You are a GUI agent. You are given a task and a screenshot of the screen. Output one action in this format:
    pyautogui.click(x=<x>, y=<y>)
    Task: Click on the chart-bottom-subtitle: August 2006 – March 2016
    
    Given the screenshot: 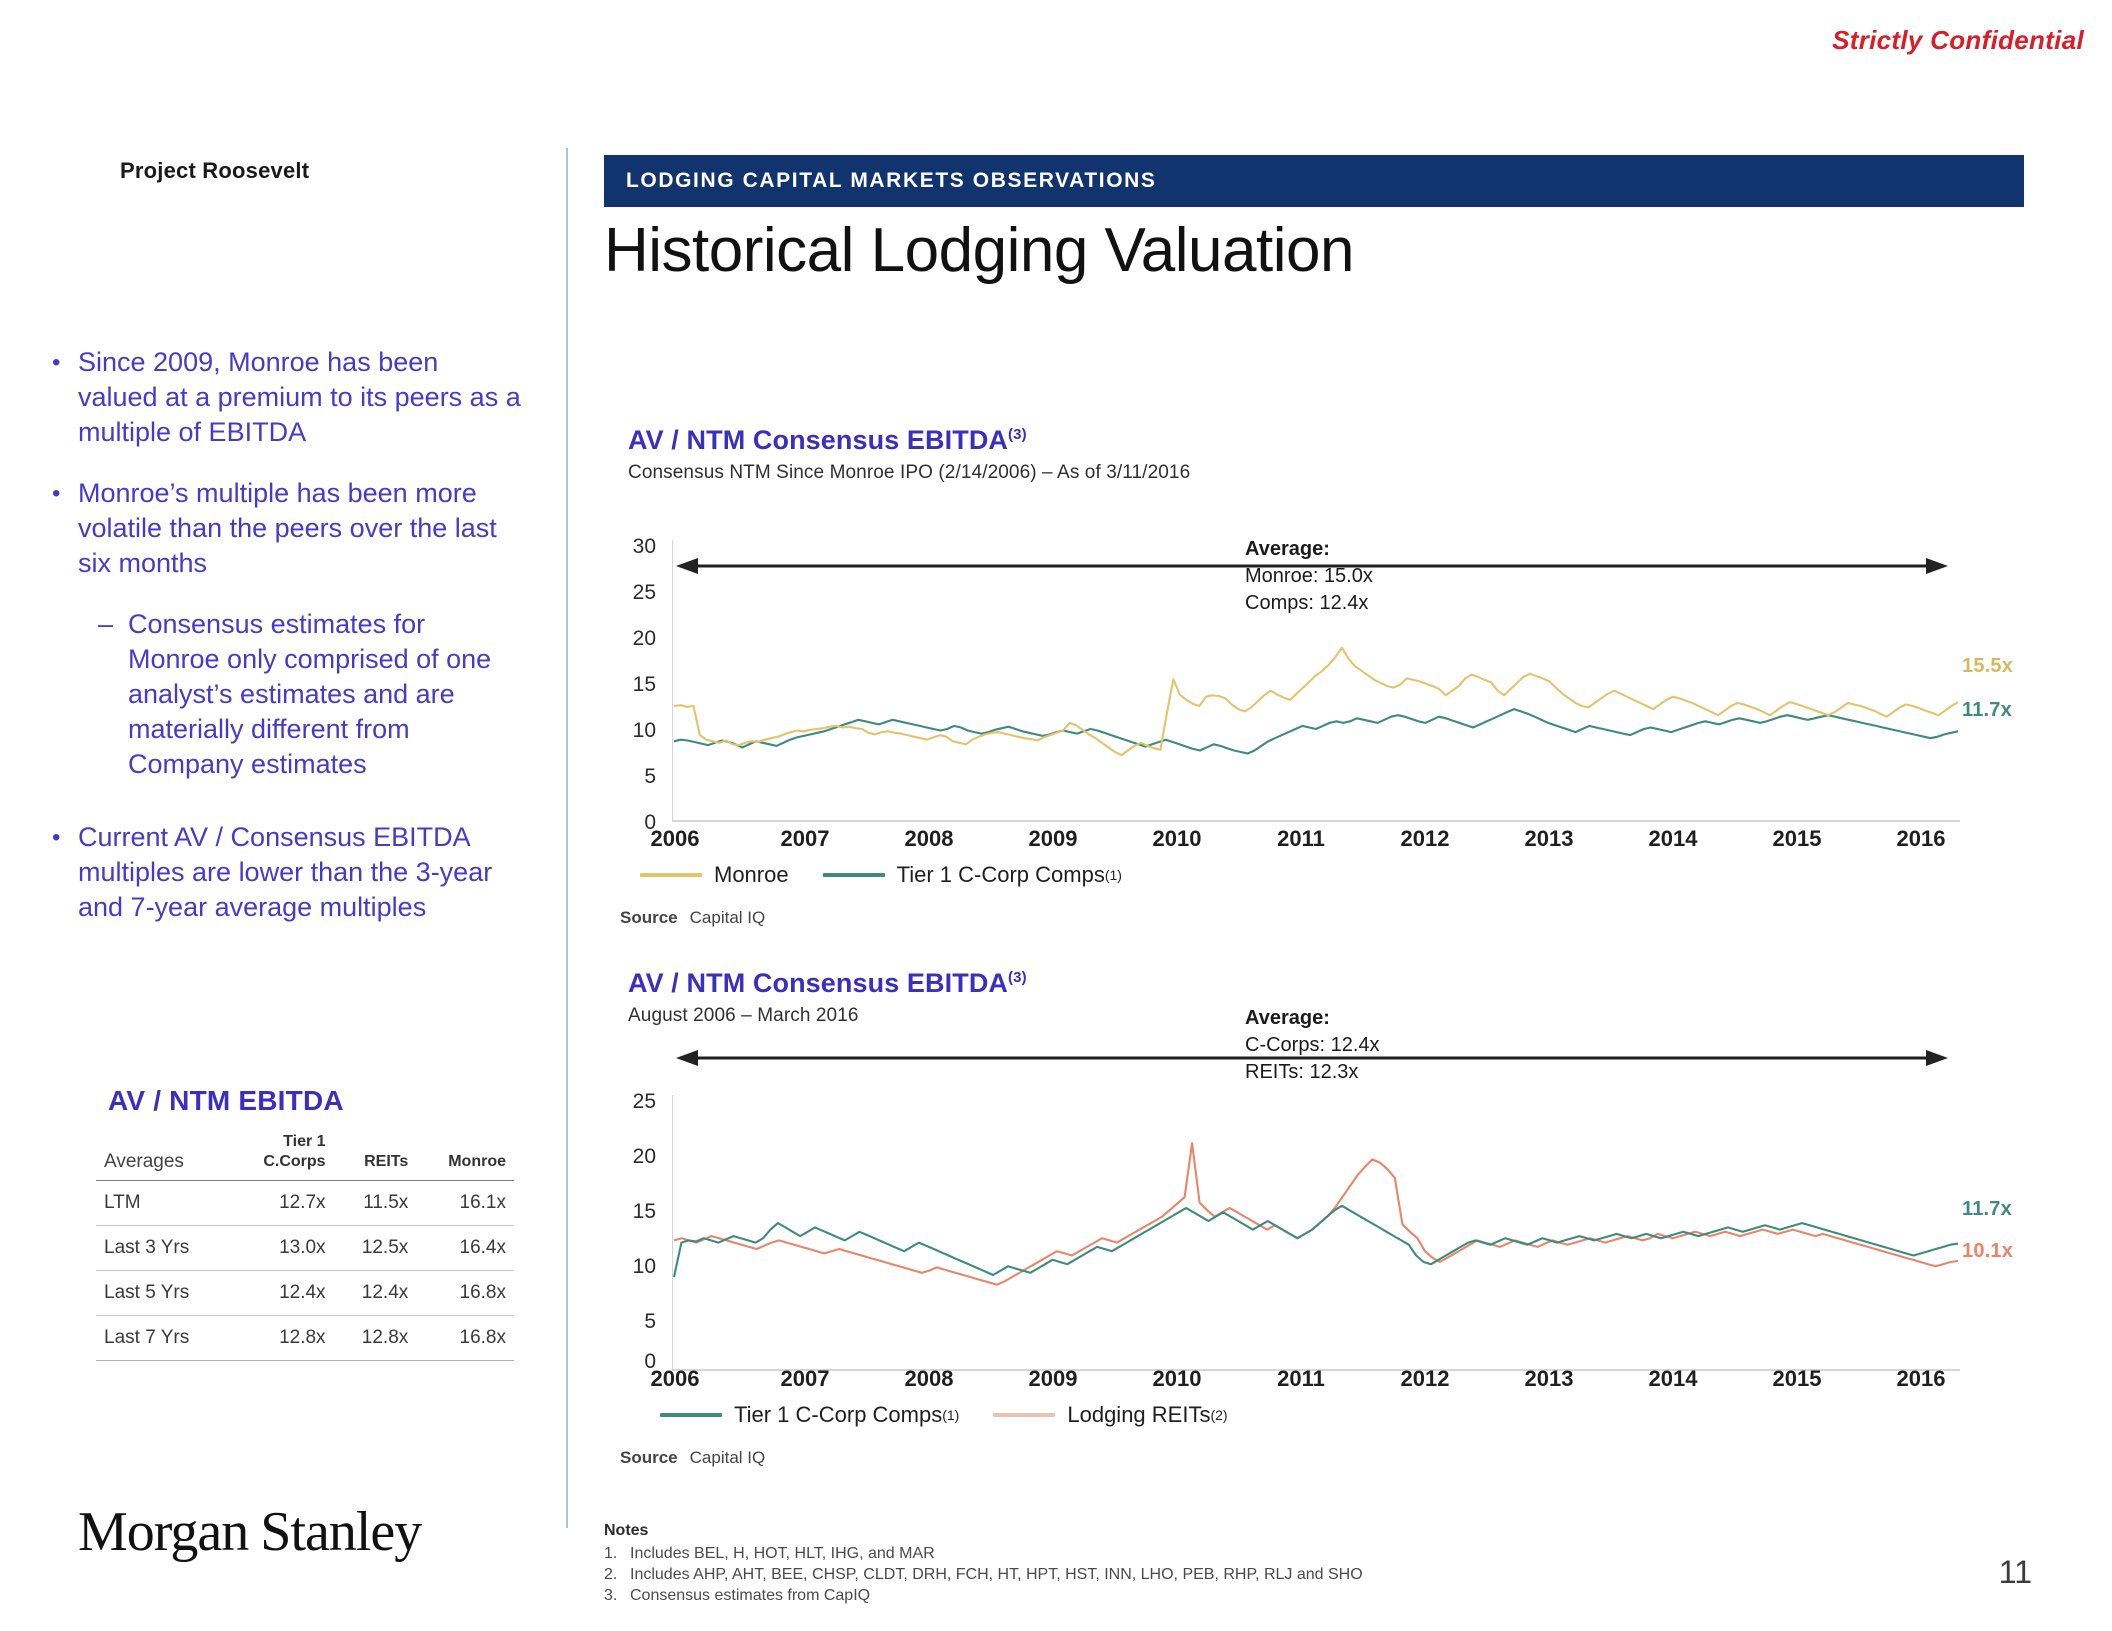 What is the action you would take?
    pyautogui.click(x=743, y=1015)
    